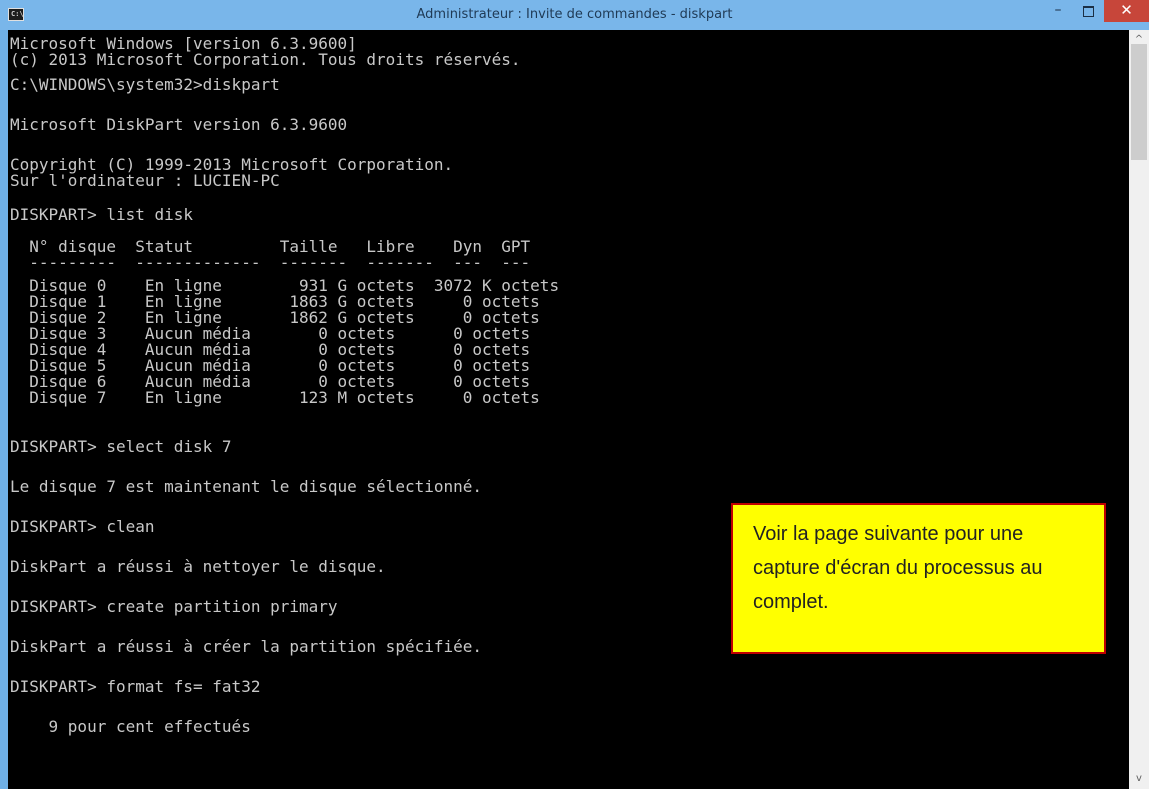 Image resolution: width=1149 pixels, height=789 pixels. Describe the element at coordinates (275, 397) in the screenshot. I see `table-row: Disque 7 En ligne 123 M octets 0 octets` at that location.